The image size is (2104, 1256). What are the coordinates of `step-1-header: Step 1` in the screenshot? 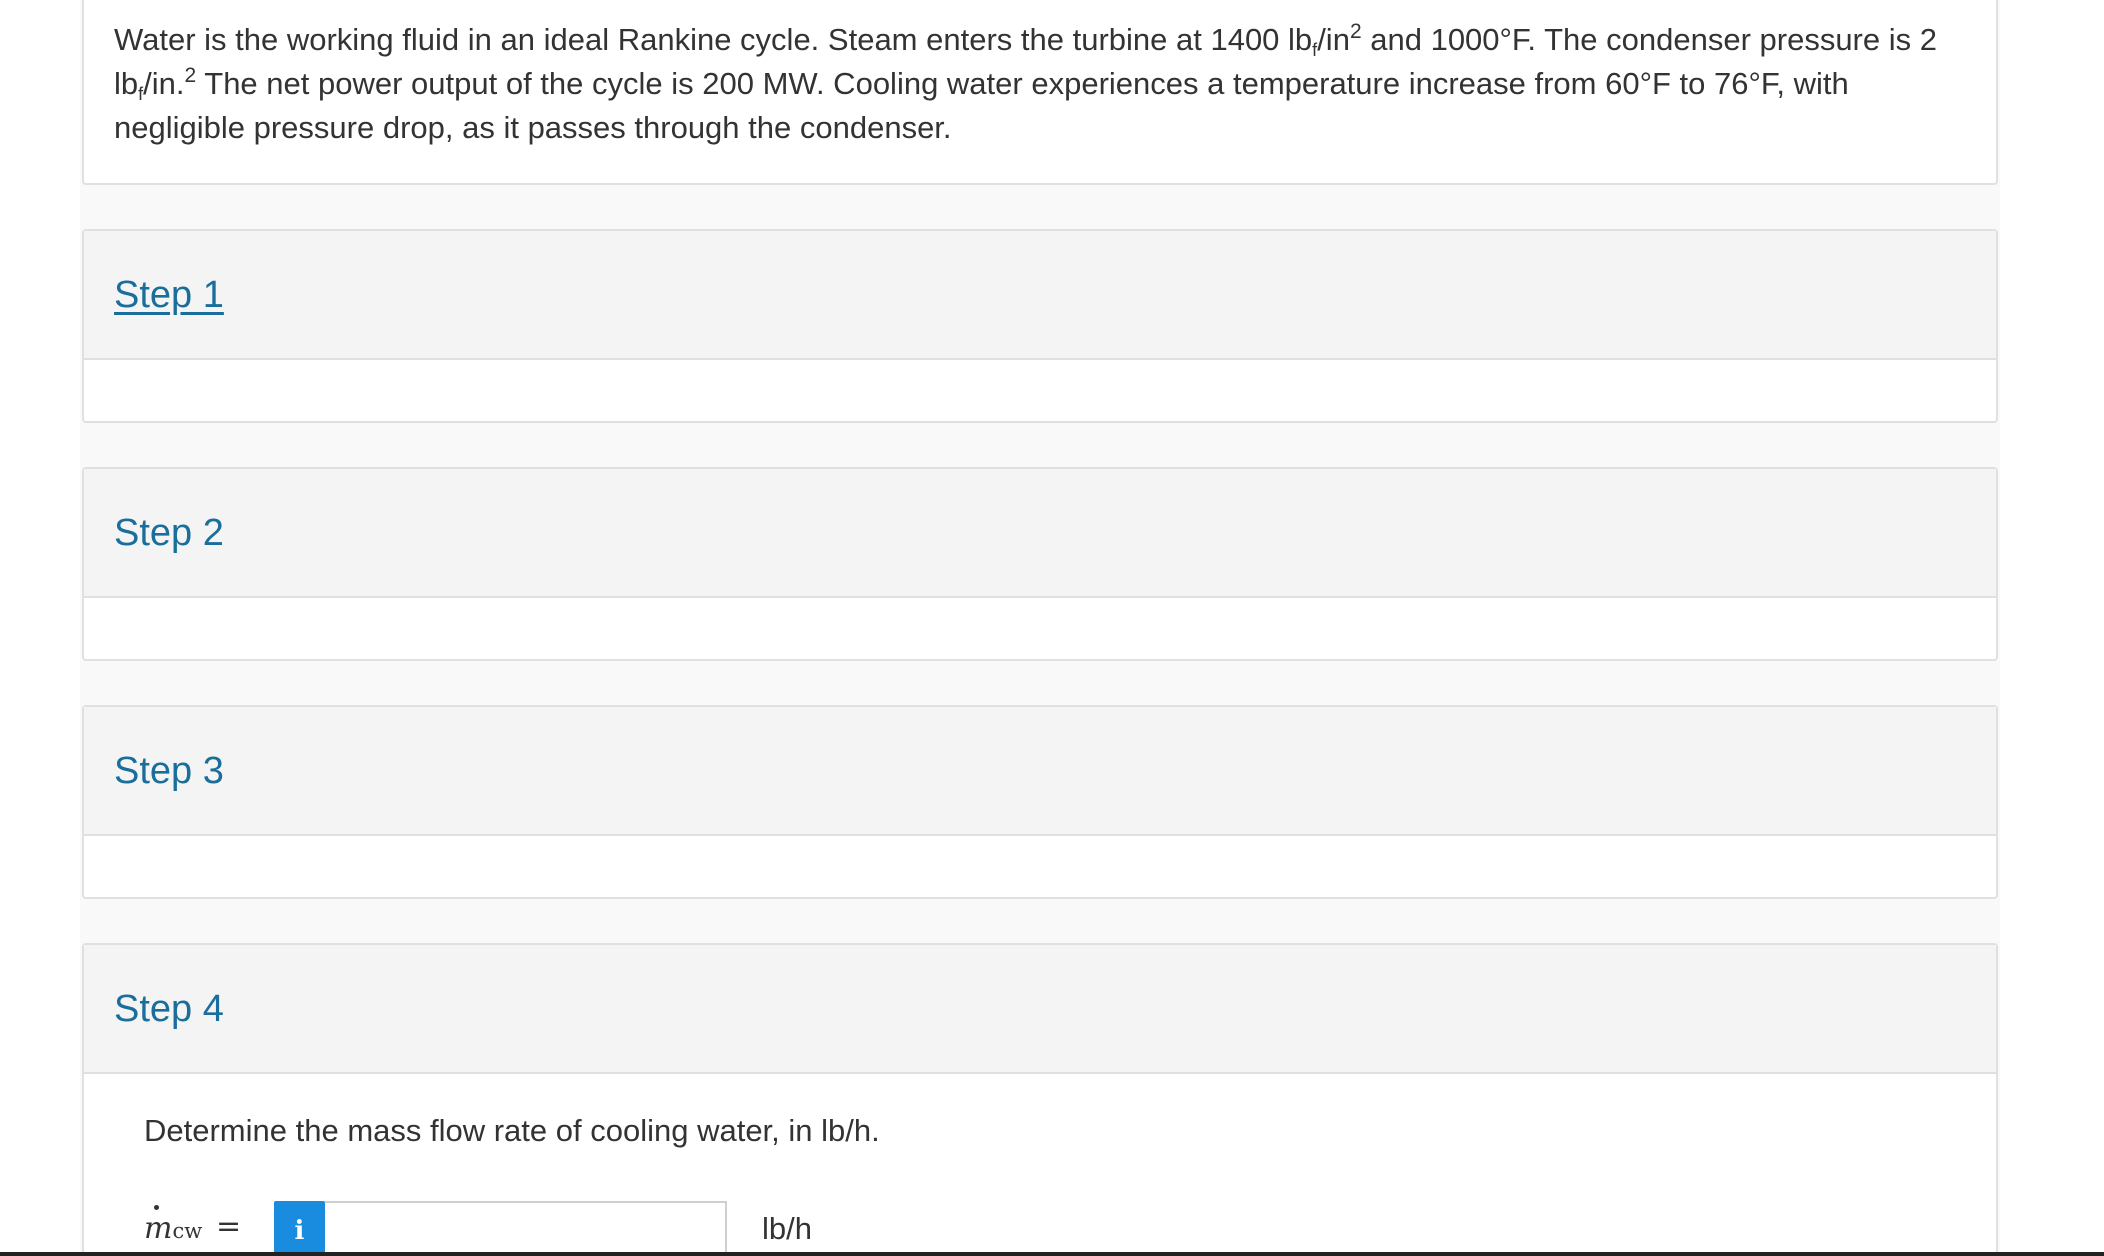 It's located at (1040, 295).